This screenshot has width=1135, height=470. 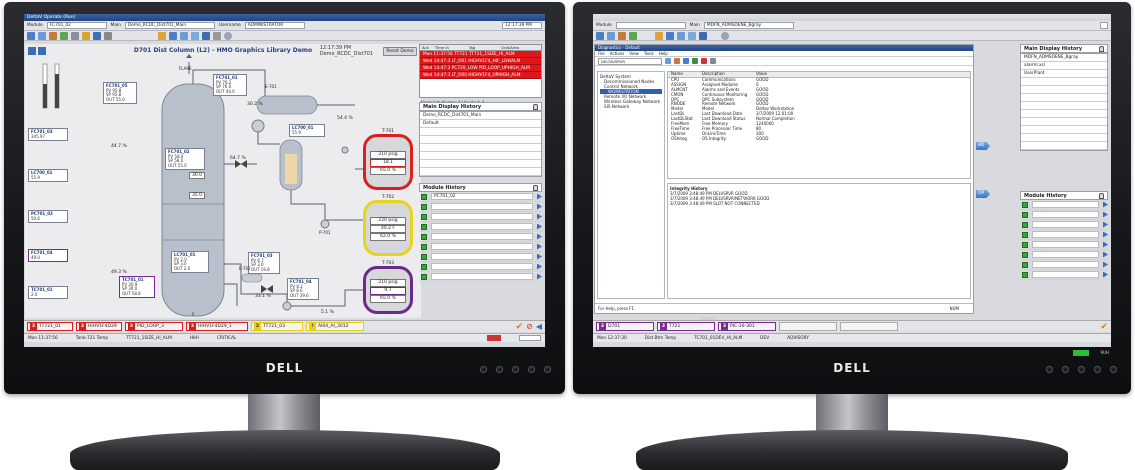 What do you see at coordinates (388, 287) in the screenshot?
I see `tank-3: T-703 210 psig 9.7 65.0 %` at bounding box center [388, 287].